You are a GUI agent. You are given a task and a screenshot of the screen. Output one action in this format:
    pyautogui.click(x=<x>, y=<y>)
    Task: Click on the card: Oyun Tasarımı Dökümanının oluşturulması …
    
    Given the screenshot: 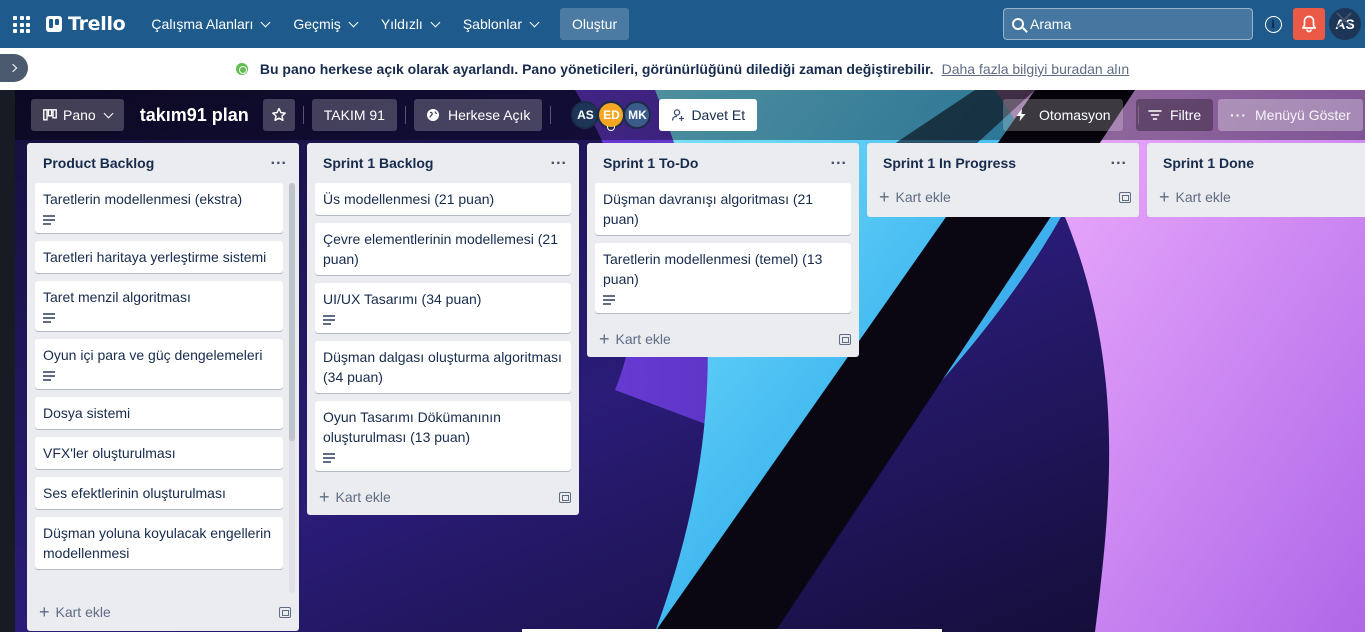 What is the action you would take?
    pyautogui.click(x=443, y=436)
    